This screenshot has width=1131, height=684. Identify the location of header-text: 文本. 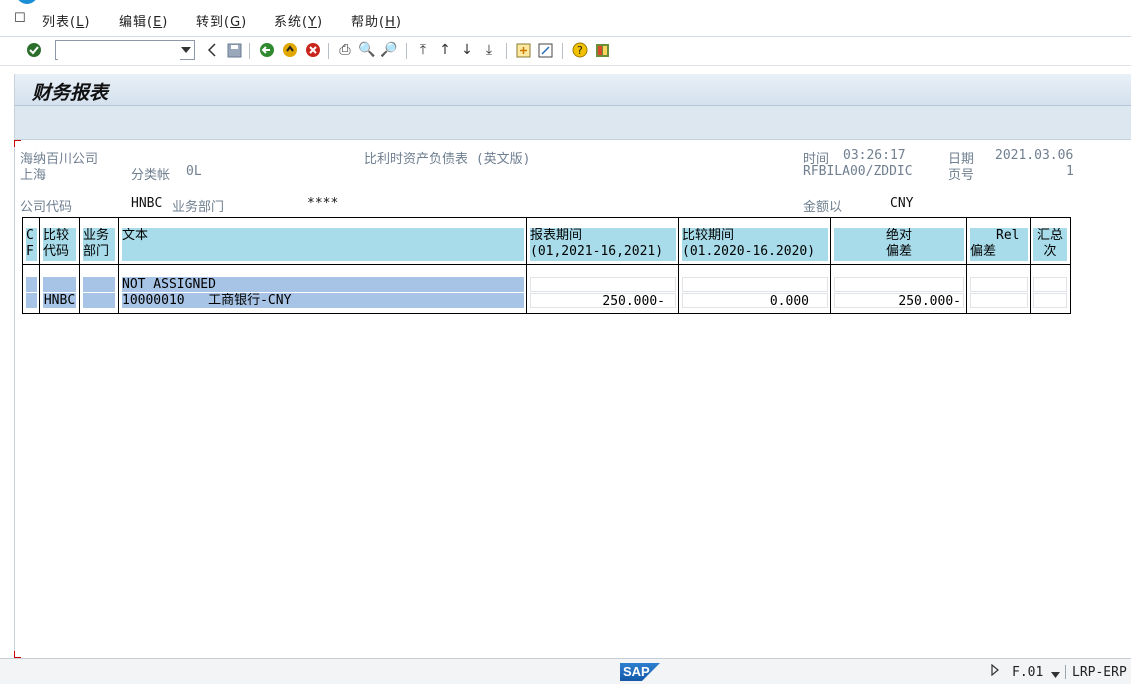
(323, 244).